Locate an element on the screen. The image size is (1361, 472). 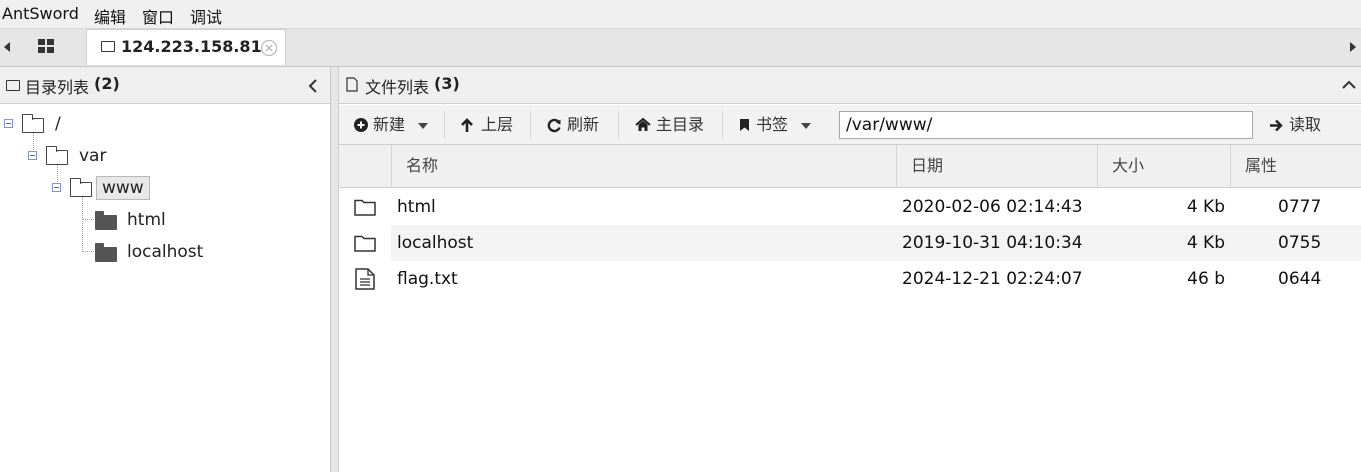
column-date: 日期 is located at coordinates (996, 166).